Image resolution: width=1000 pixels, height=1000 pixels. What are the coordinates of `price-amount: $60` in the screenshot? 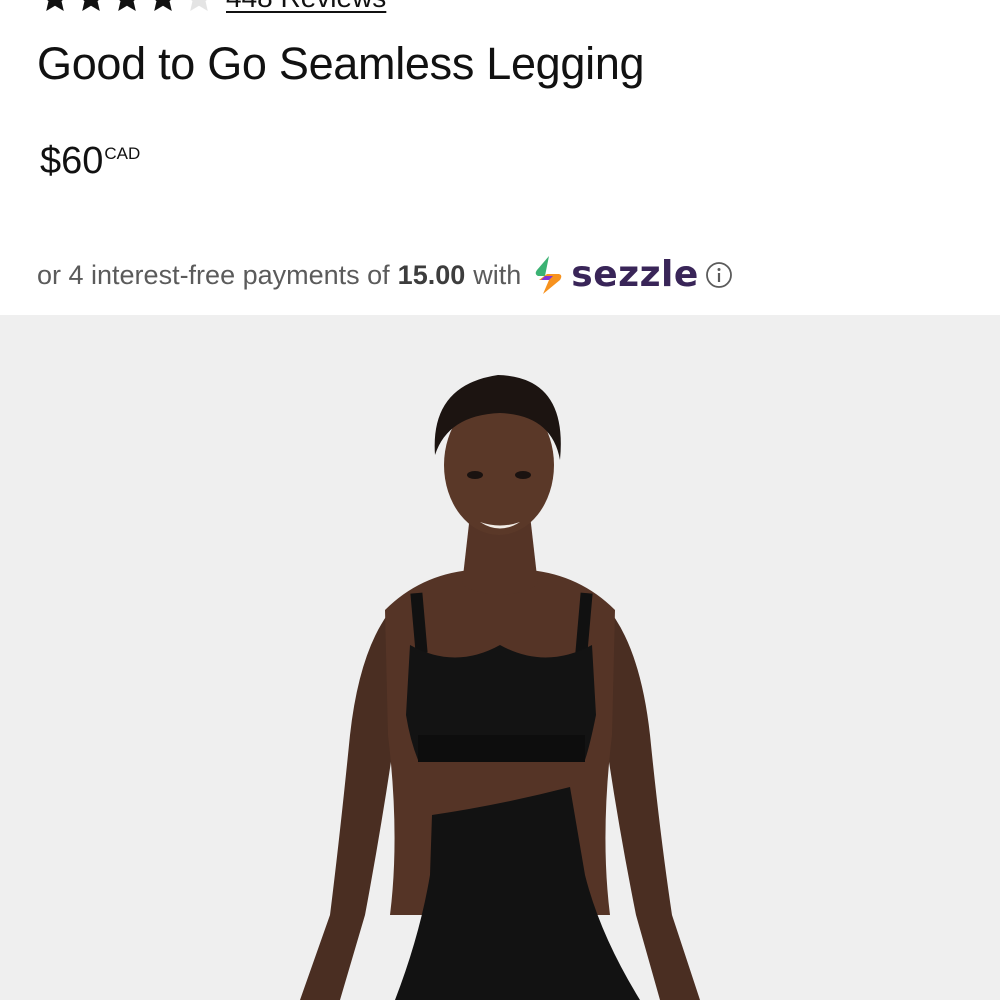 It's located at (72, 161).